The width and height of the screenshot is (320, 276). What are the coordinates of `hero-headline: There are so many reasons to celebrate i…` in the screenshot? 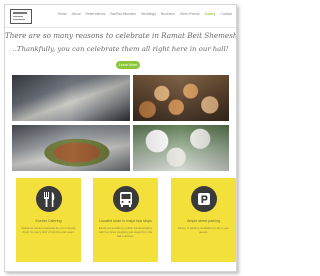 It's located at (121, 35).